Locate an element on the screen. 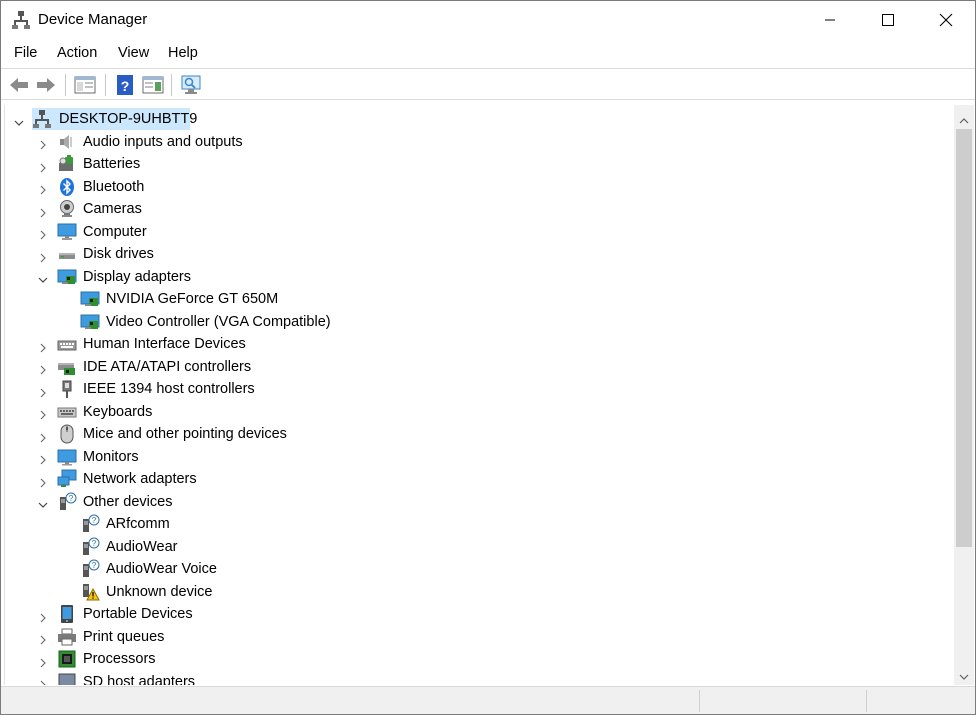 This screenshot has height=715, width=976. status-bar is located at coordinates (488, 700).